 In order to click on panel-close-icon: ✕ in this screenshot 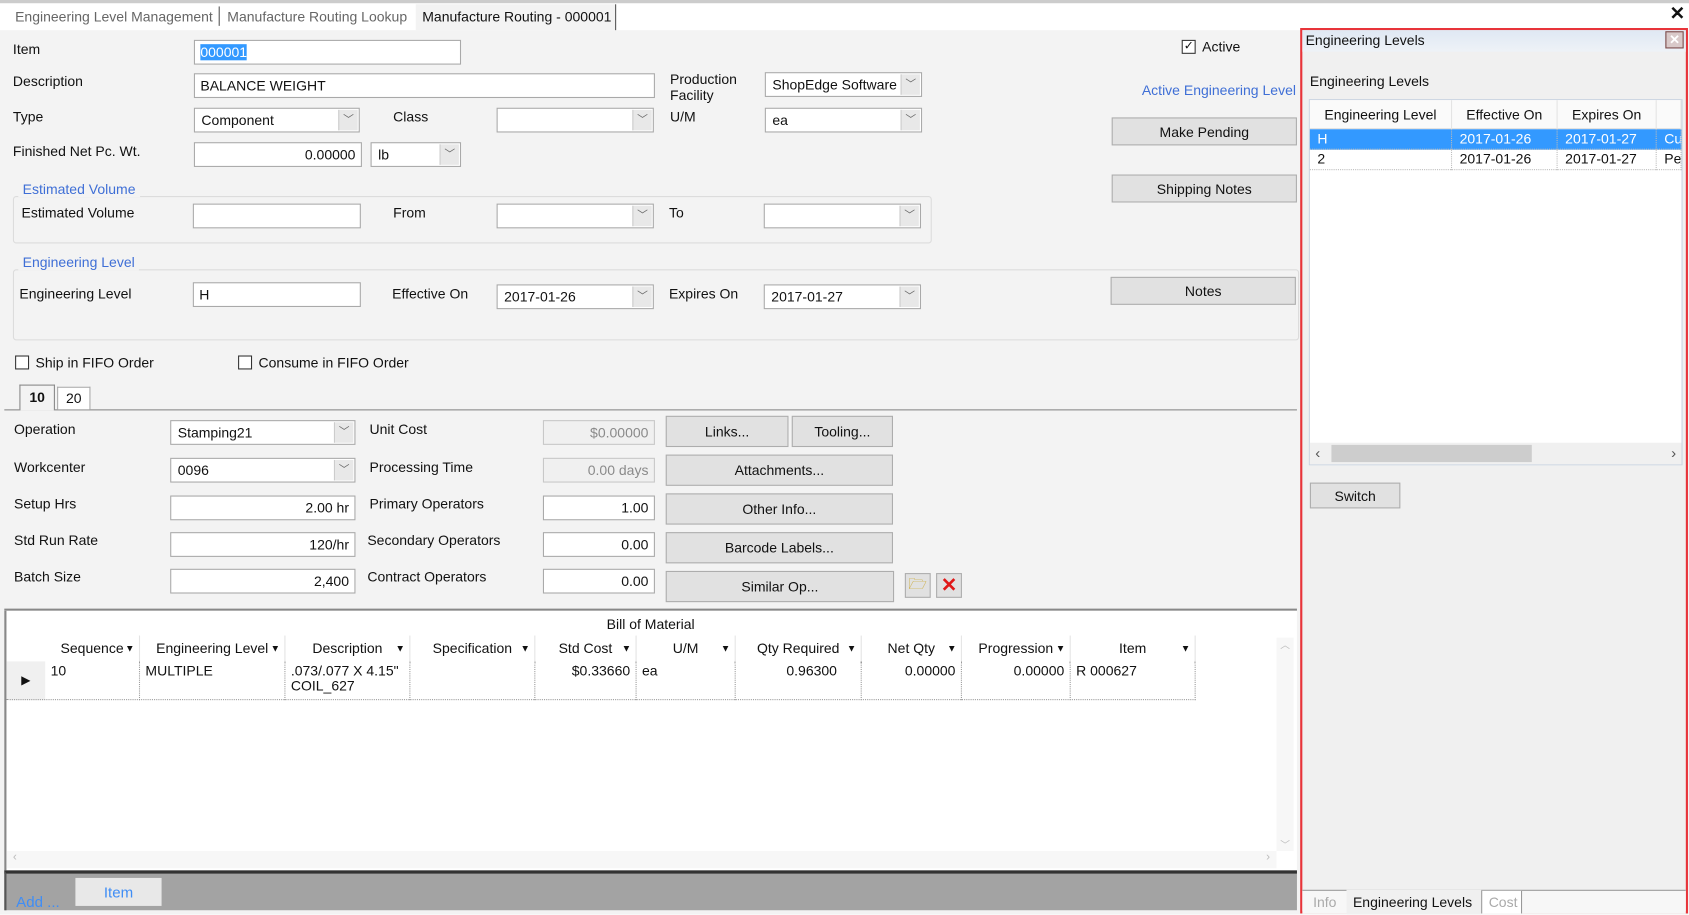, I will do `click(1674, 40)`.